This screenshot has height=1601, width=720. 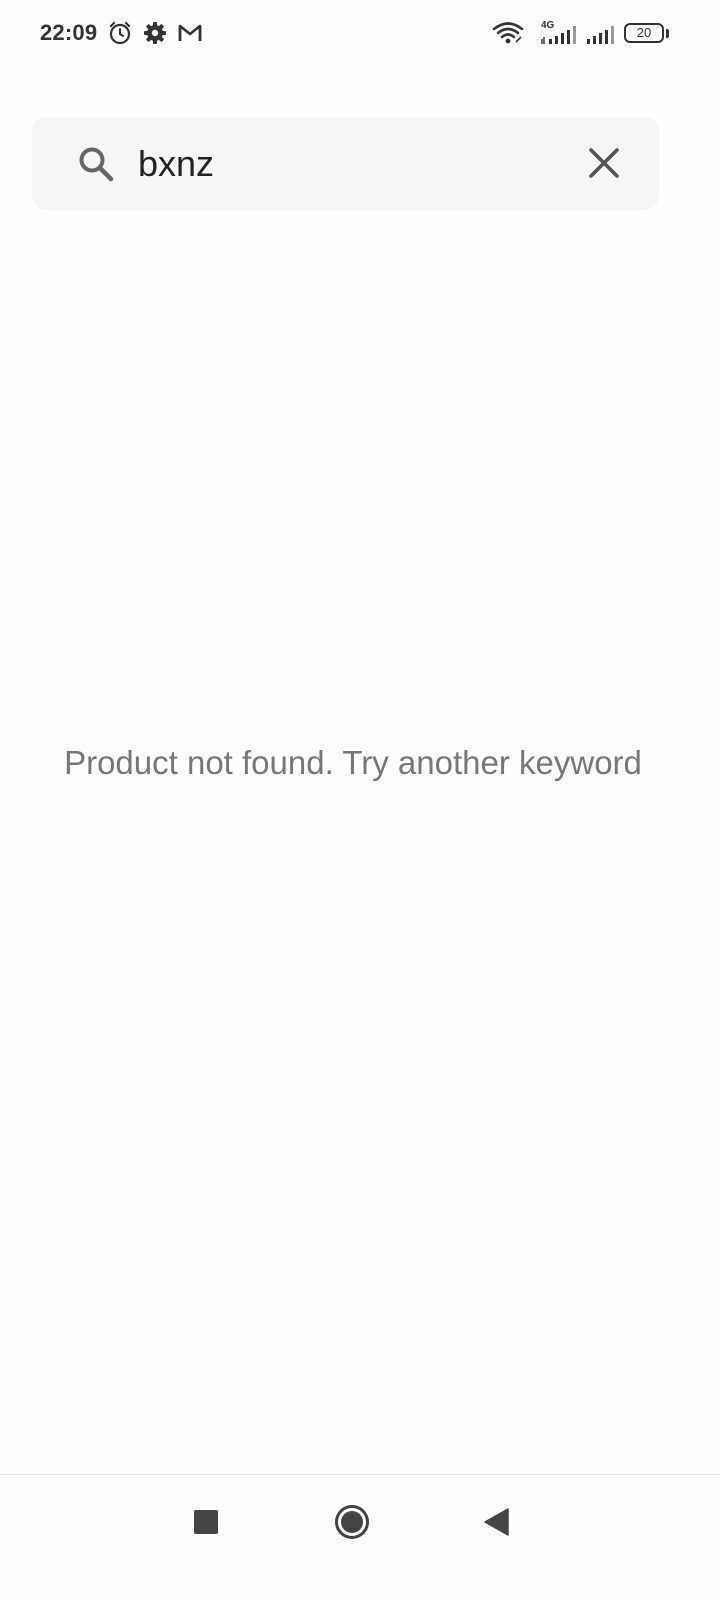 What do you see at coordinates (644, 33) in the screenshot?
I see `battery-icon: 20` at bounding box center [644, 33].